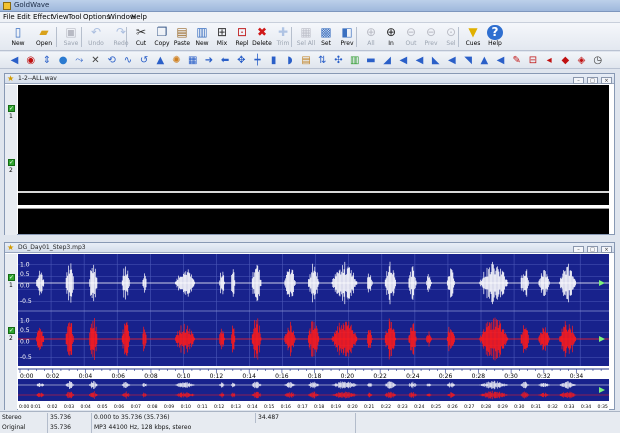  I want to click on effect-marker-icon: ▲, so click(484, 60).